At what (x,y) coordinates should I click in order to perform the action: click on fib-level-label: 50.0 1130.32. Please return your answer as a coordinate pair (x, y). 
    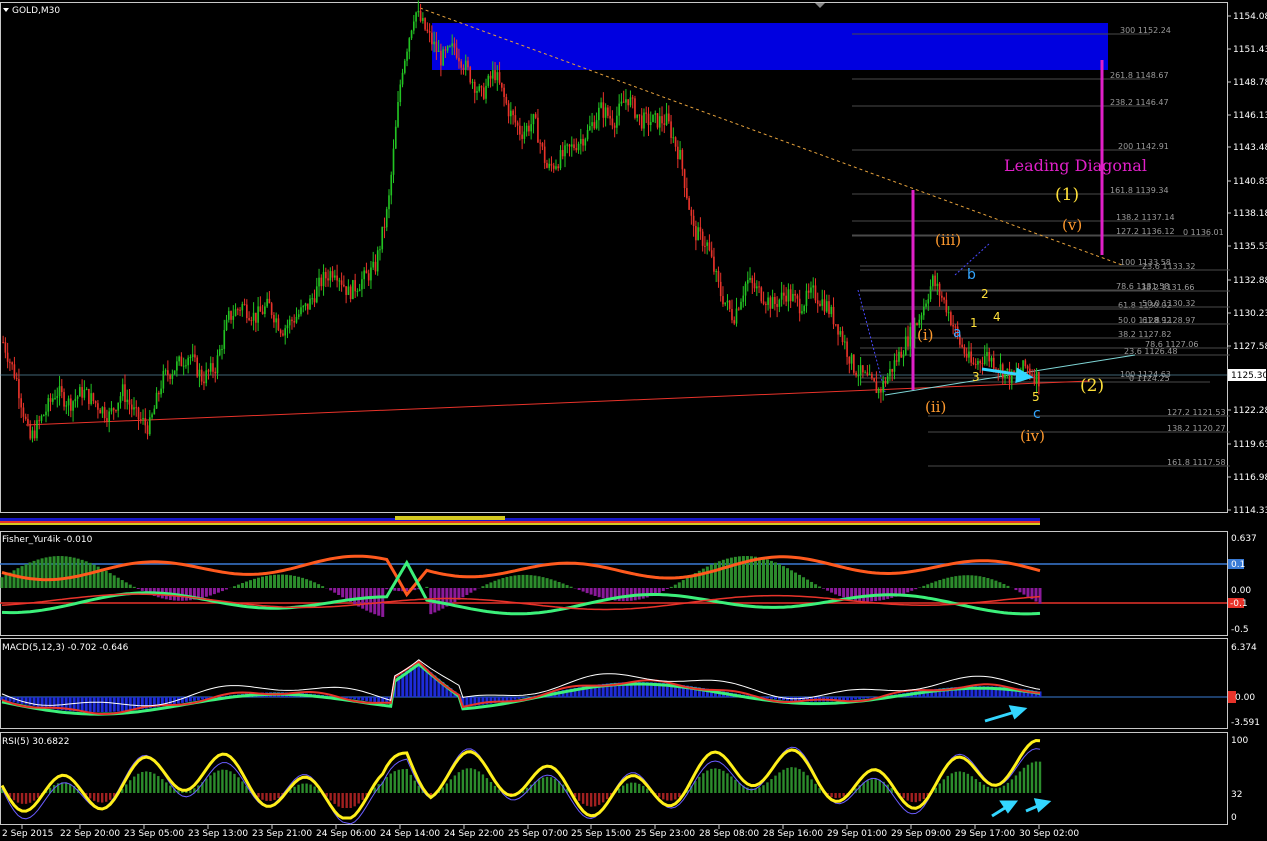
    Looking at the image, I should click on (1168, 303).